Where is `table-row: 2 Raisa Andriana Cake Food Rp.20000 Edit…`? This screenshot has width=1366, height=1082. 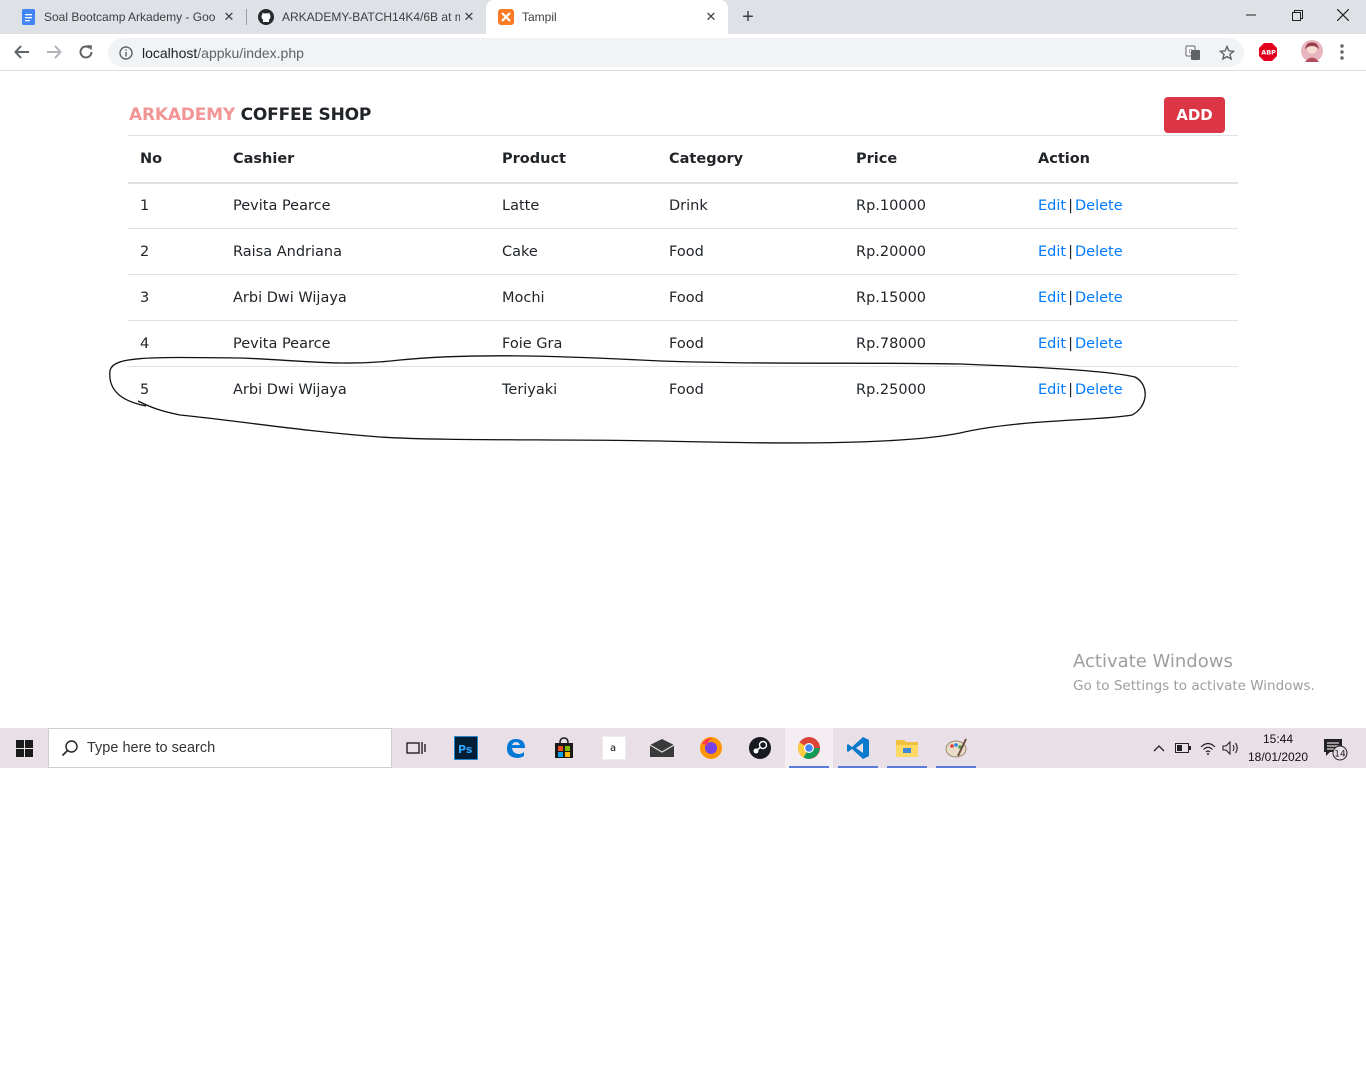
table-row: 2 Raisa Andriana Cake Food Rp.20000 Edit… is located at coordinates (683, 251).